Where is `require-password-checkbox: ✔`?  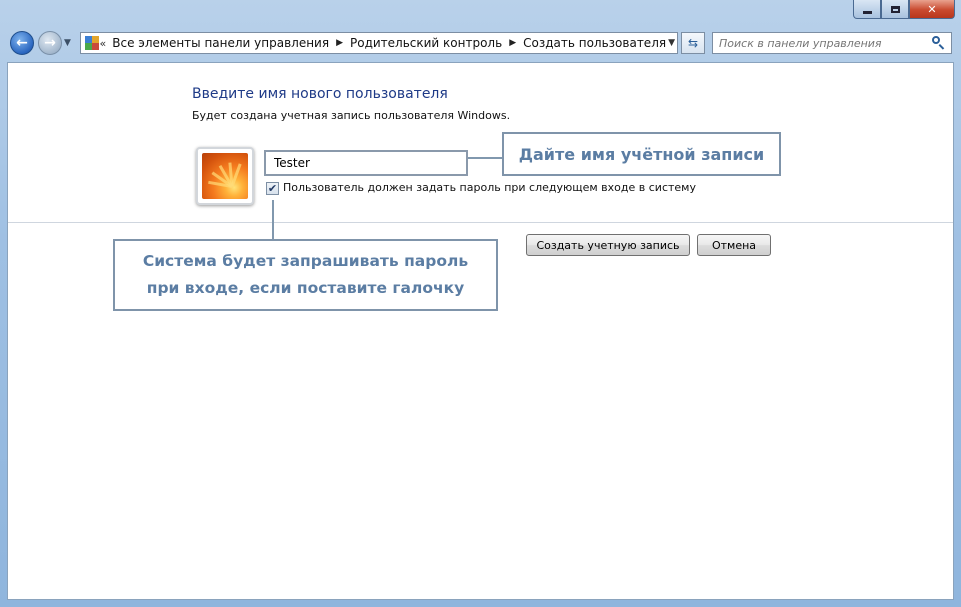 require-password-checkbox: ✔ is located at coordinates (272, 188).